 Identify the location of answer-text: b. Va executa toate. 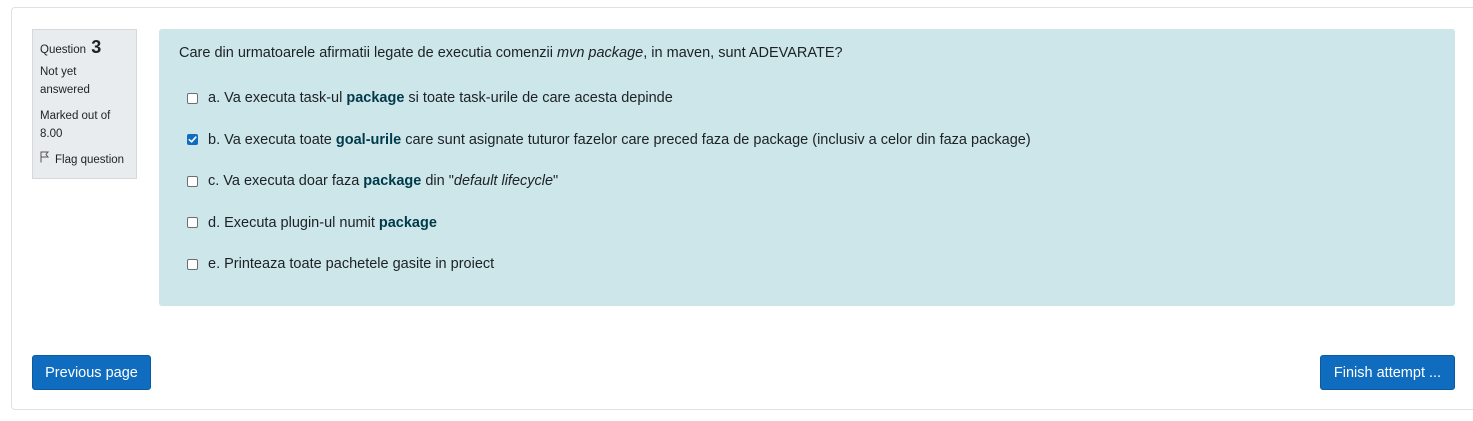
(272, 139).